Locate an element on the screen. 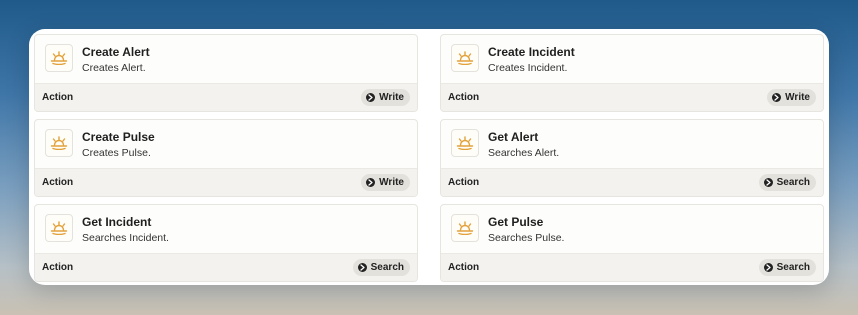 This screenshot has width=858, height=315. card-header: Get Alert Searches Alert. is located at coordinates (632, 145).